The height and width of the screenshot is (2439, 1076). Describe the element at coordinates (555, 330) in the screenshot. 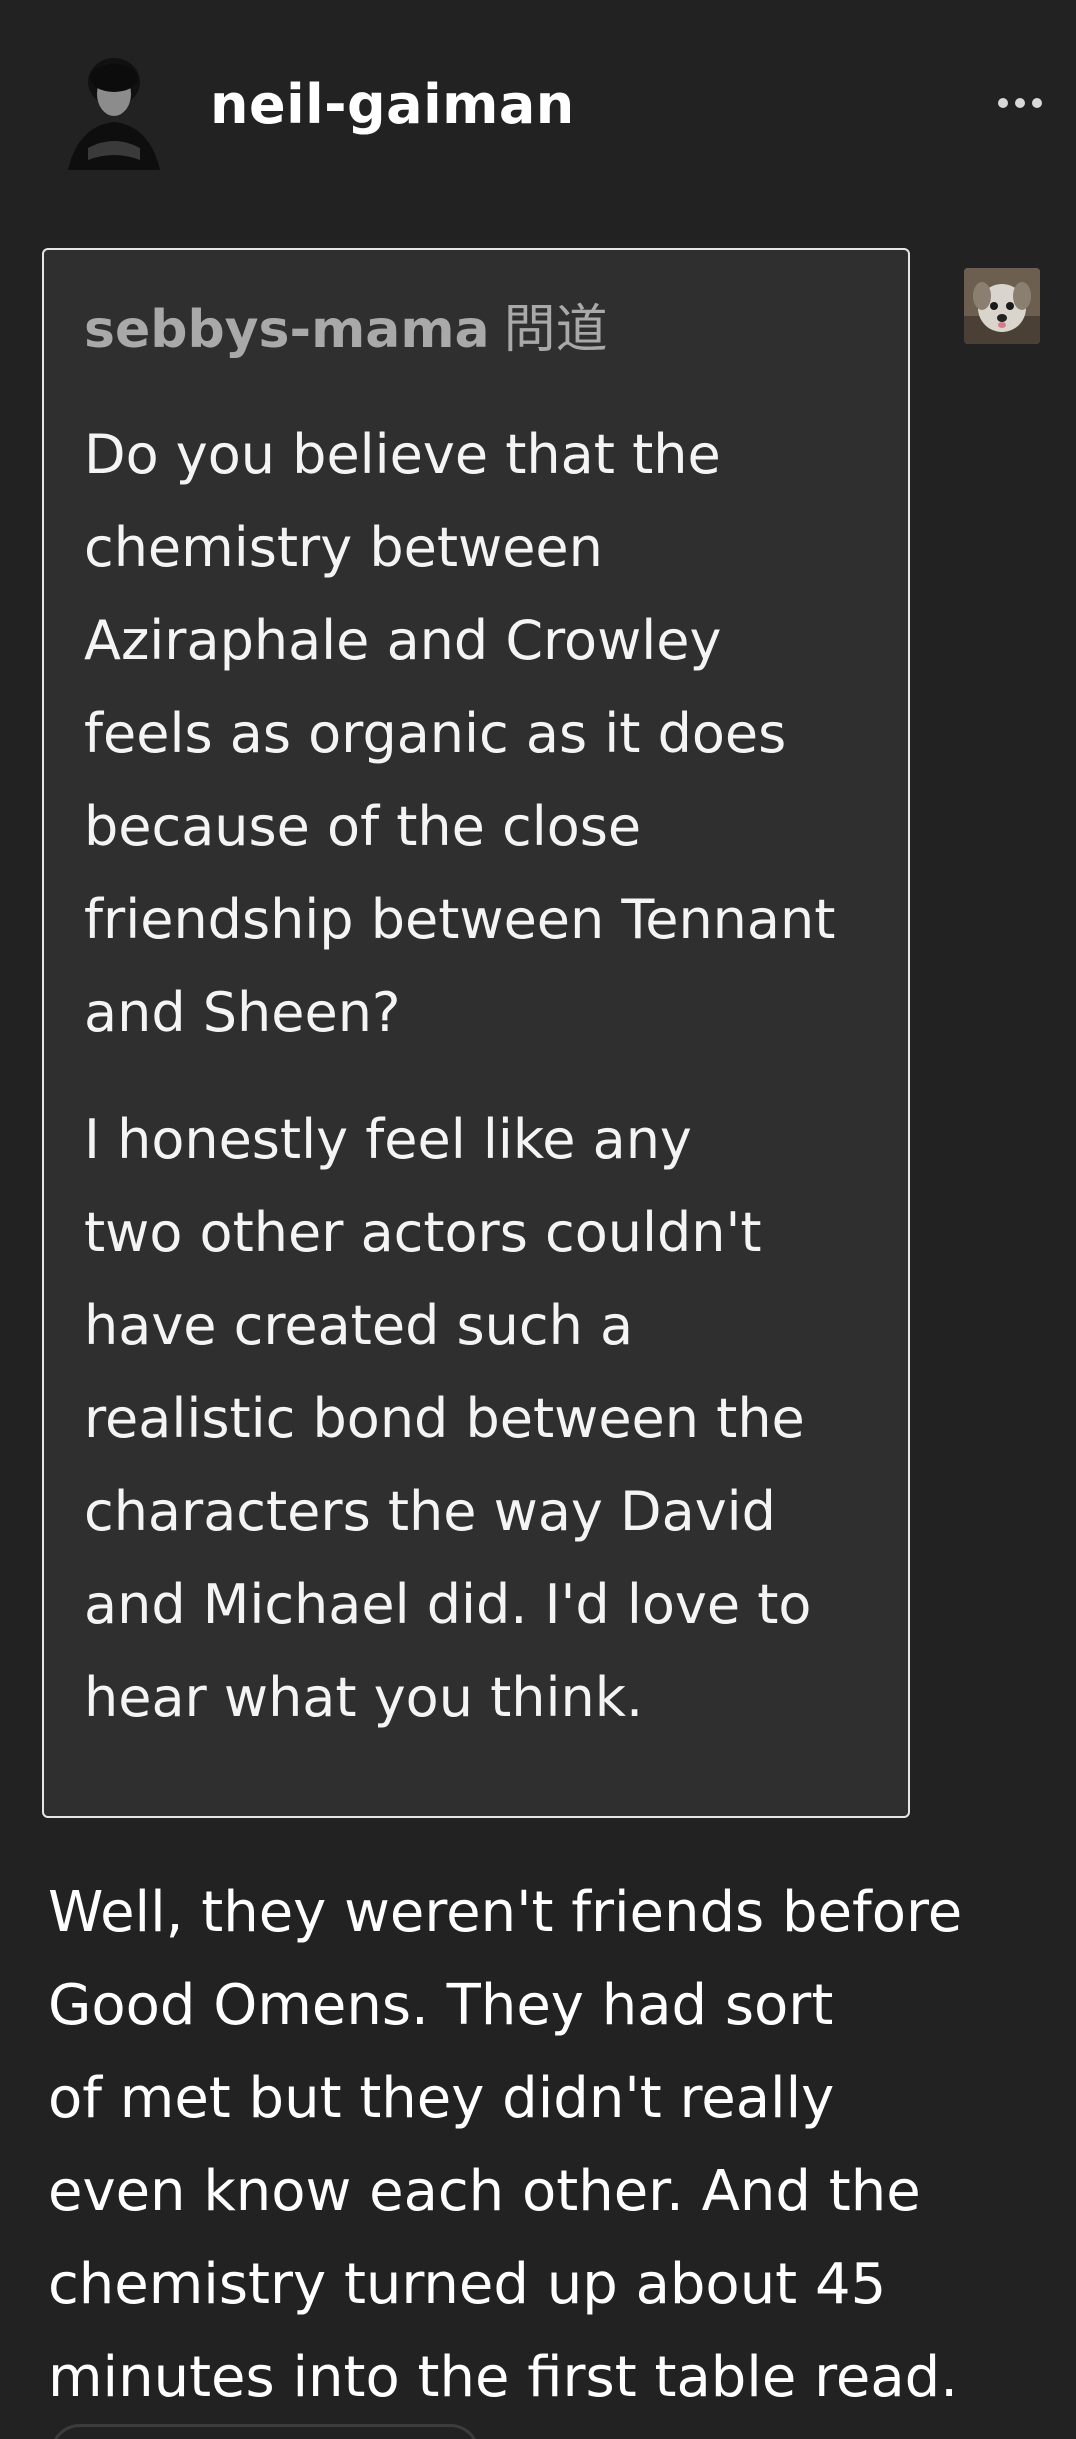

I see `asked-label: 問道` at that location.